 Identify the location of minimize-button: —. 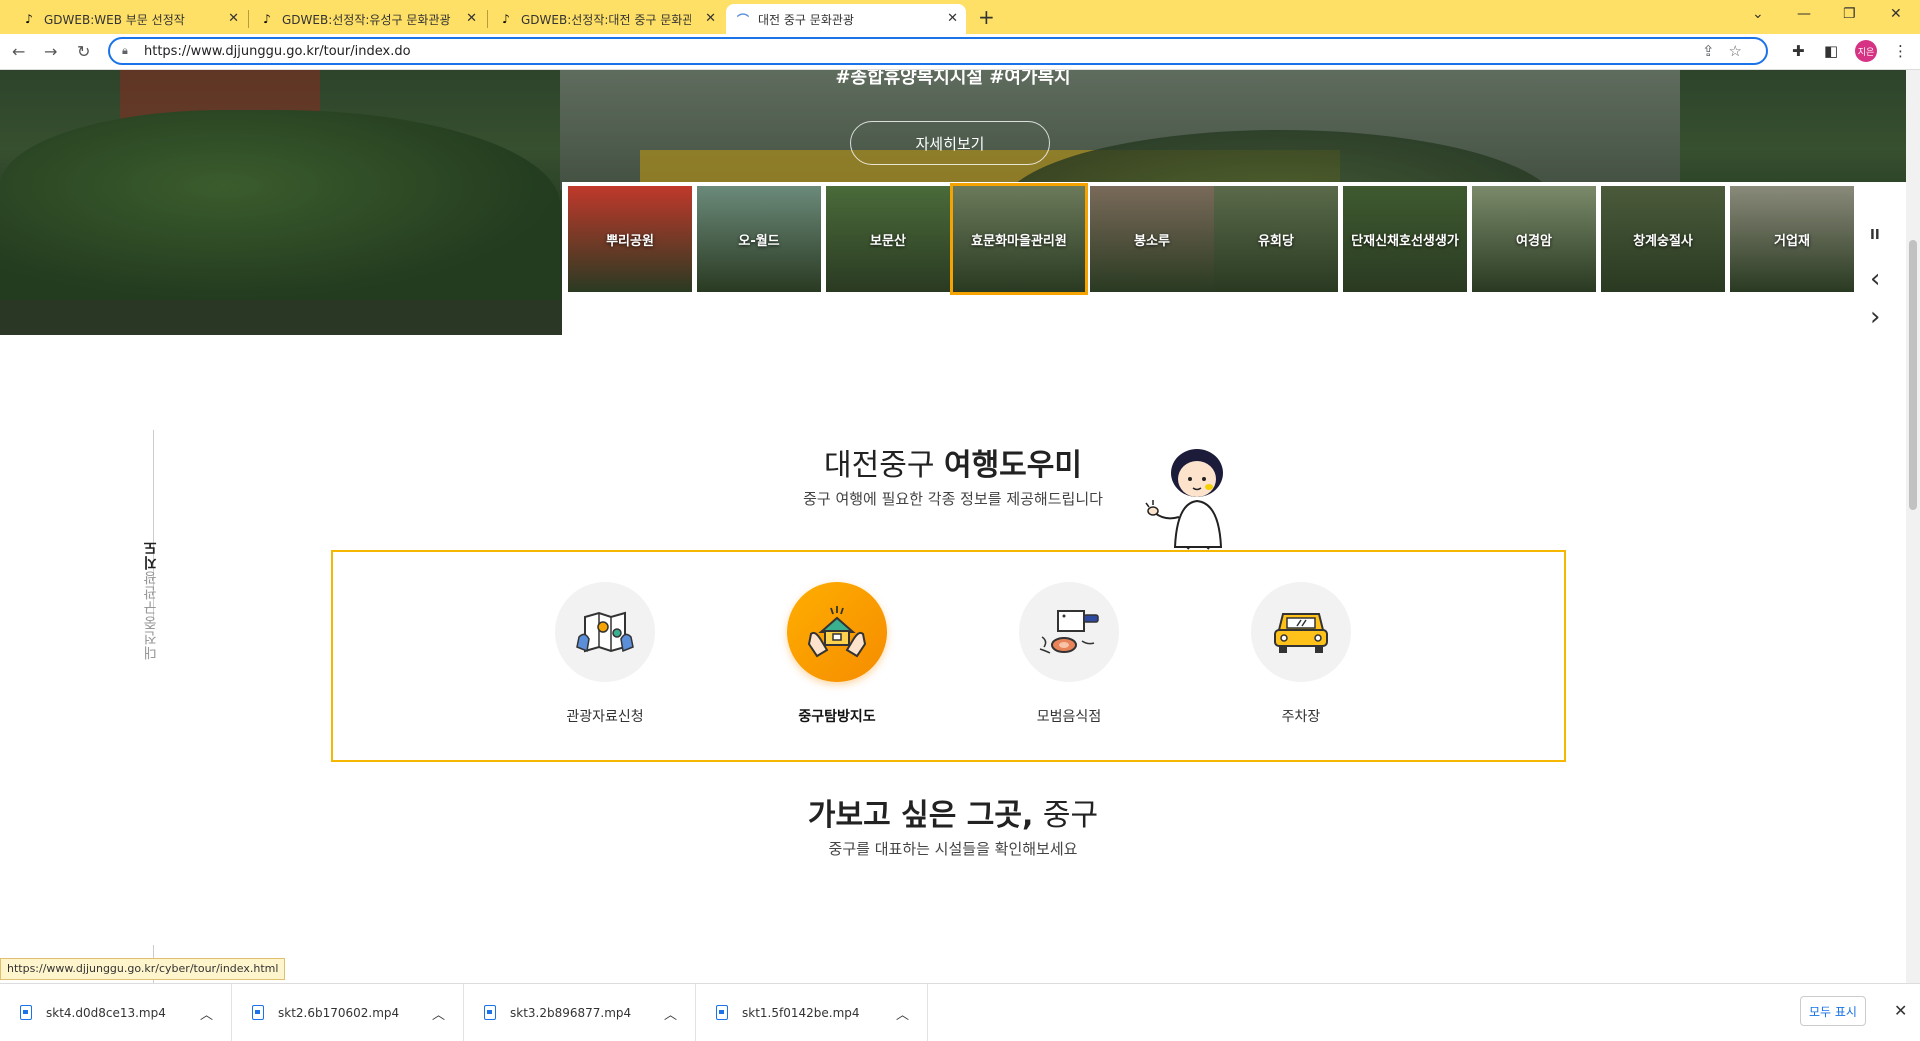
(1804, 14).